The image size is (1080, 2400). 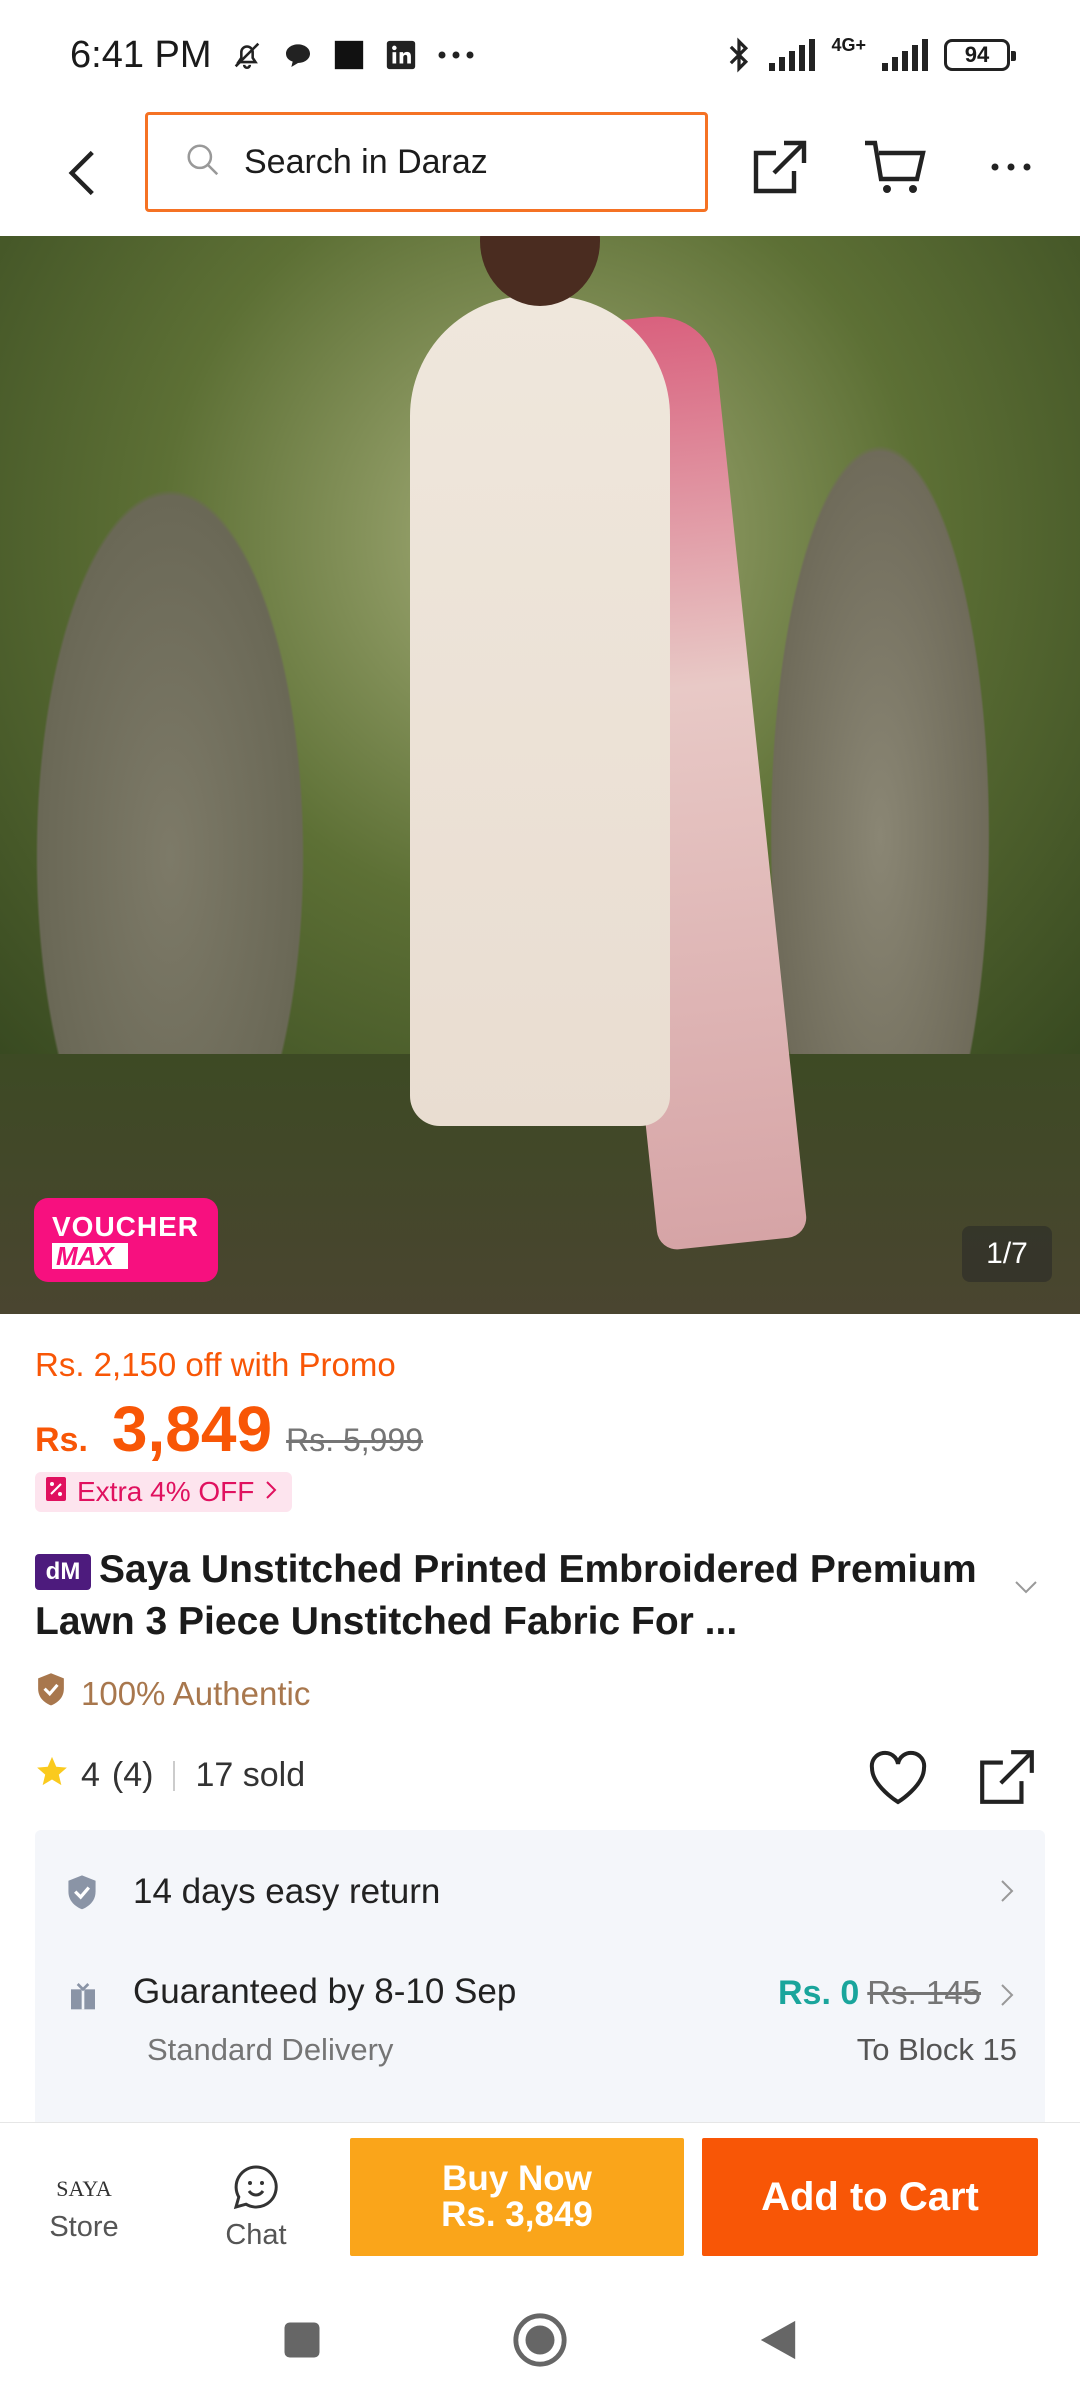 I want to click on battery-icon: 94, so click(x=980, y=55).